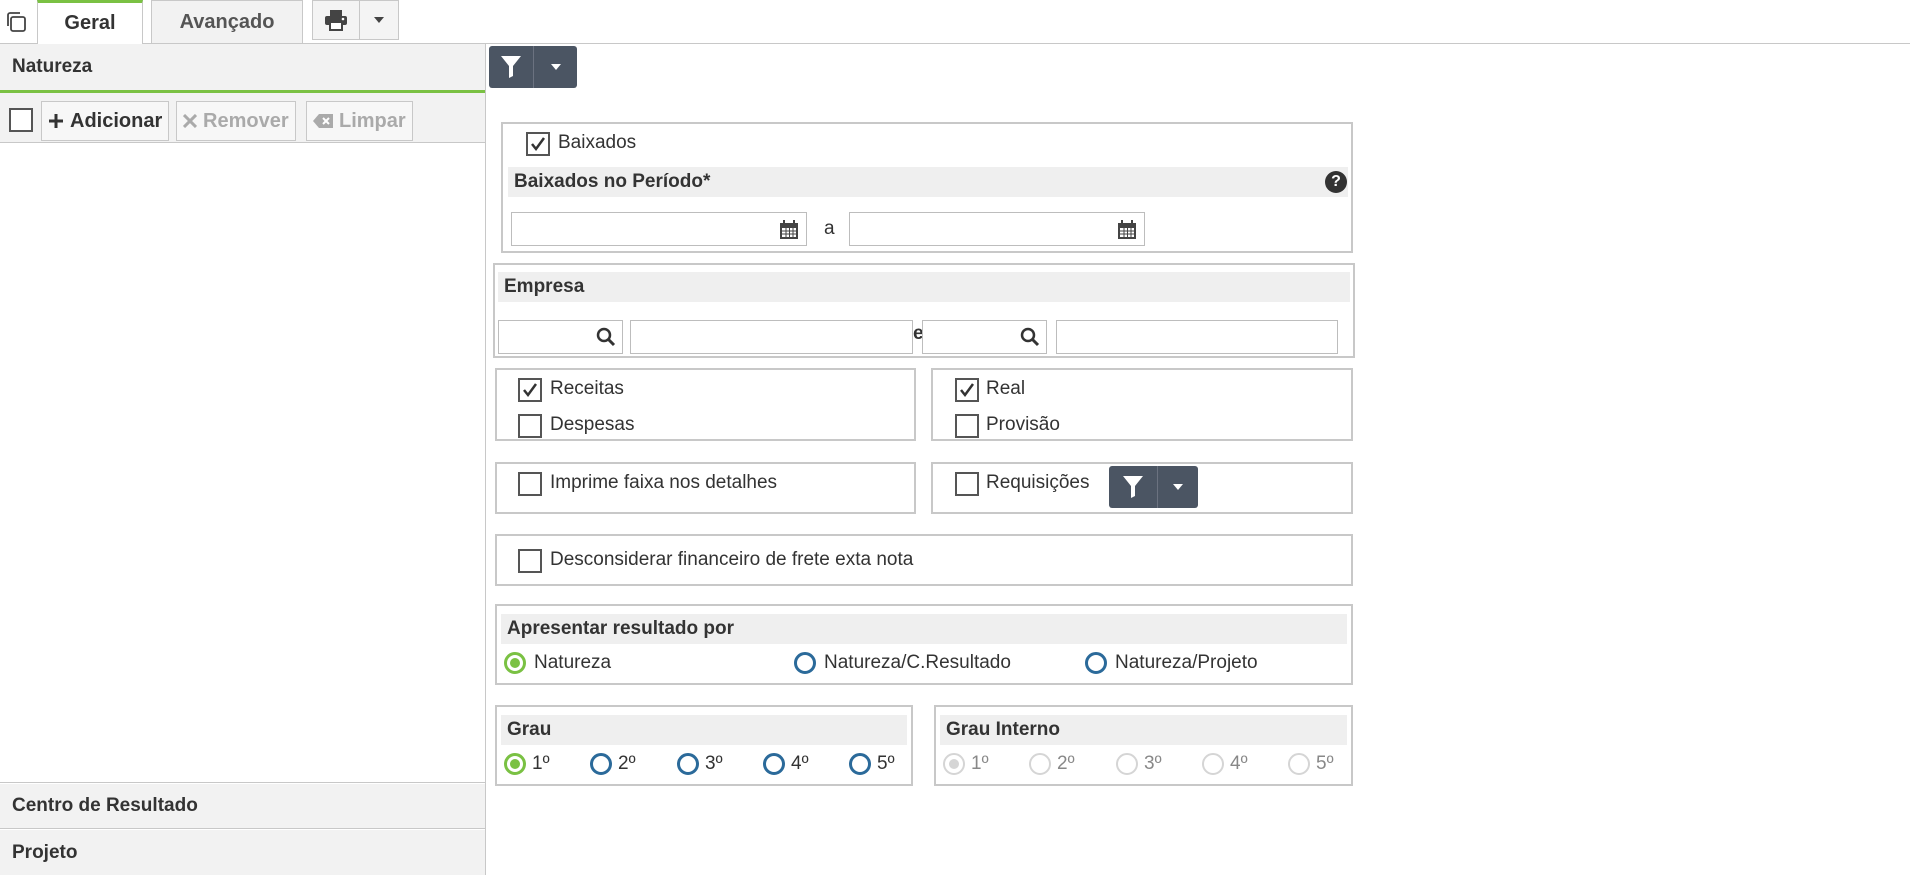 This screenshot has height=875, width=1910. Describe the element at coordinates (1096, 663) in the screenshot. I see `radio-natureza-projeto-circle` at that location.